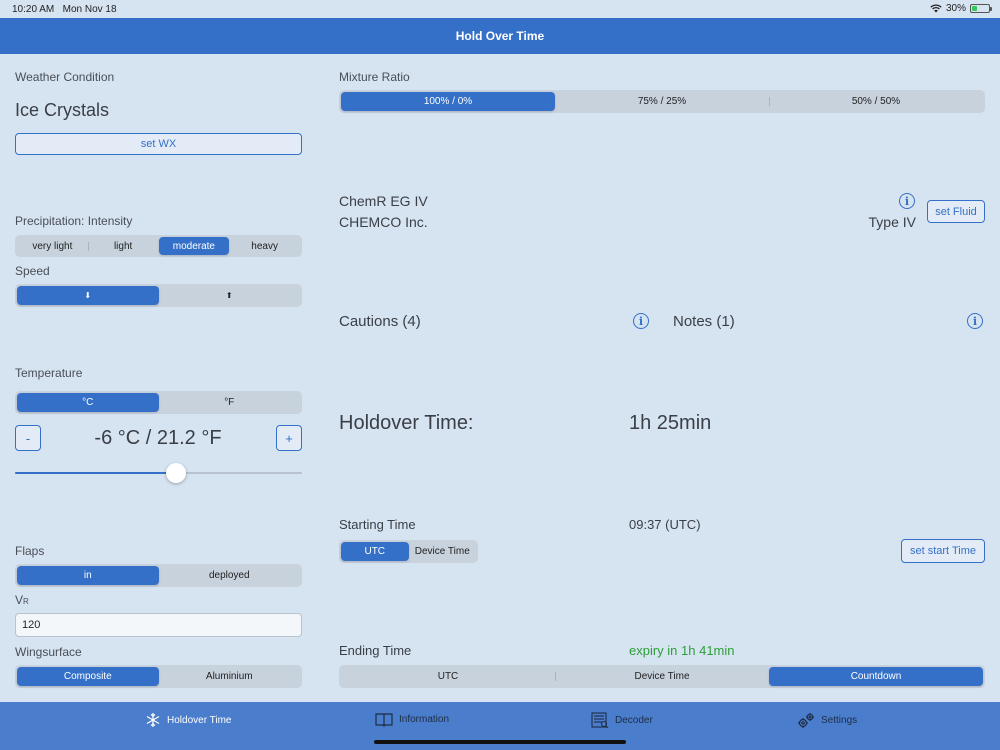  Describe the element at coordinates (88, 295) in the screenshot. I see `speed-option-down: ⬇` at that location.